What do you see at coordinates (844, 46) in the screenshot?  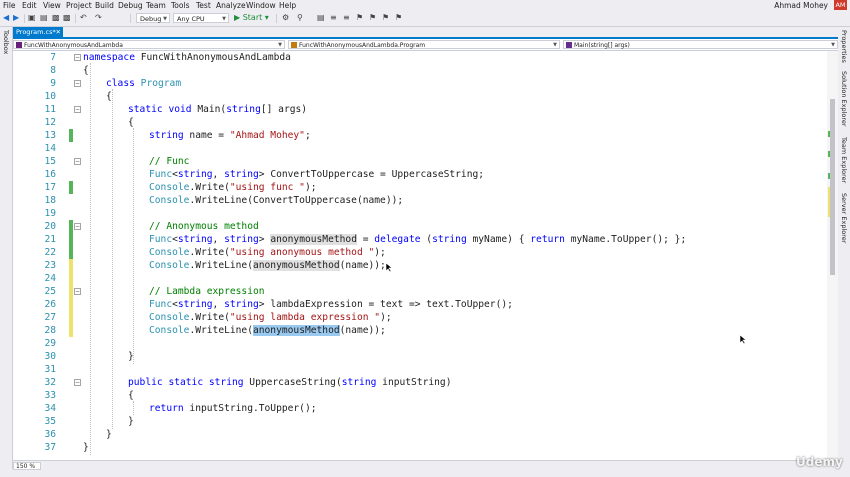 I see `properties-tab: Properties` at bounding box center [844, 46].